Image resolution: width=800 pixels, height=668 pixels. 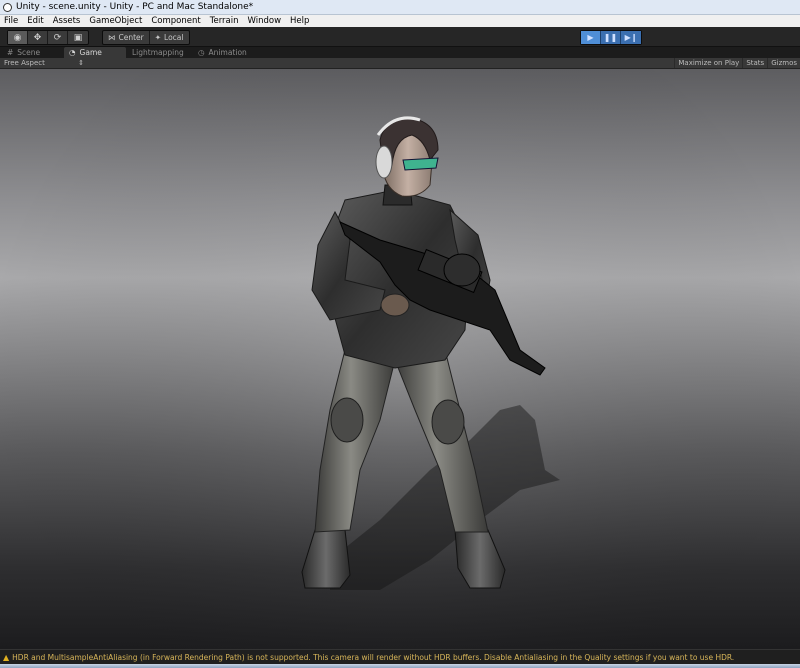 What do you see at coordinates (400, 52) in the screenshot?
I see `view-tabs: # Scene ◔ Game Lightmapping ◷ Animation` at bounding box center [400, 52].